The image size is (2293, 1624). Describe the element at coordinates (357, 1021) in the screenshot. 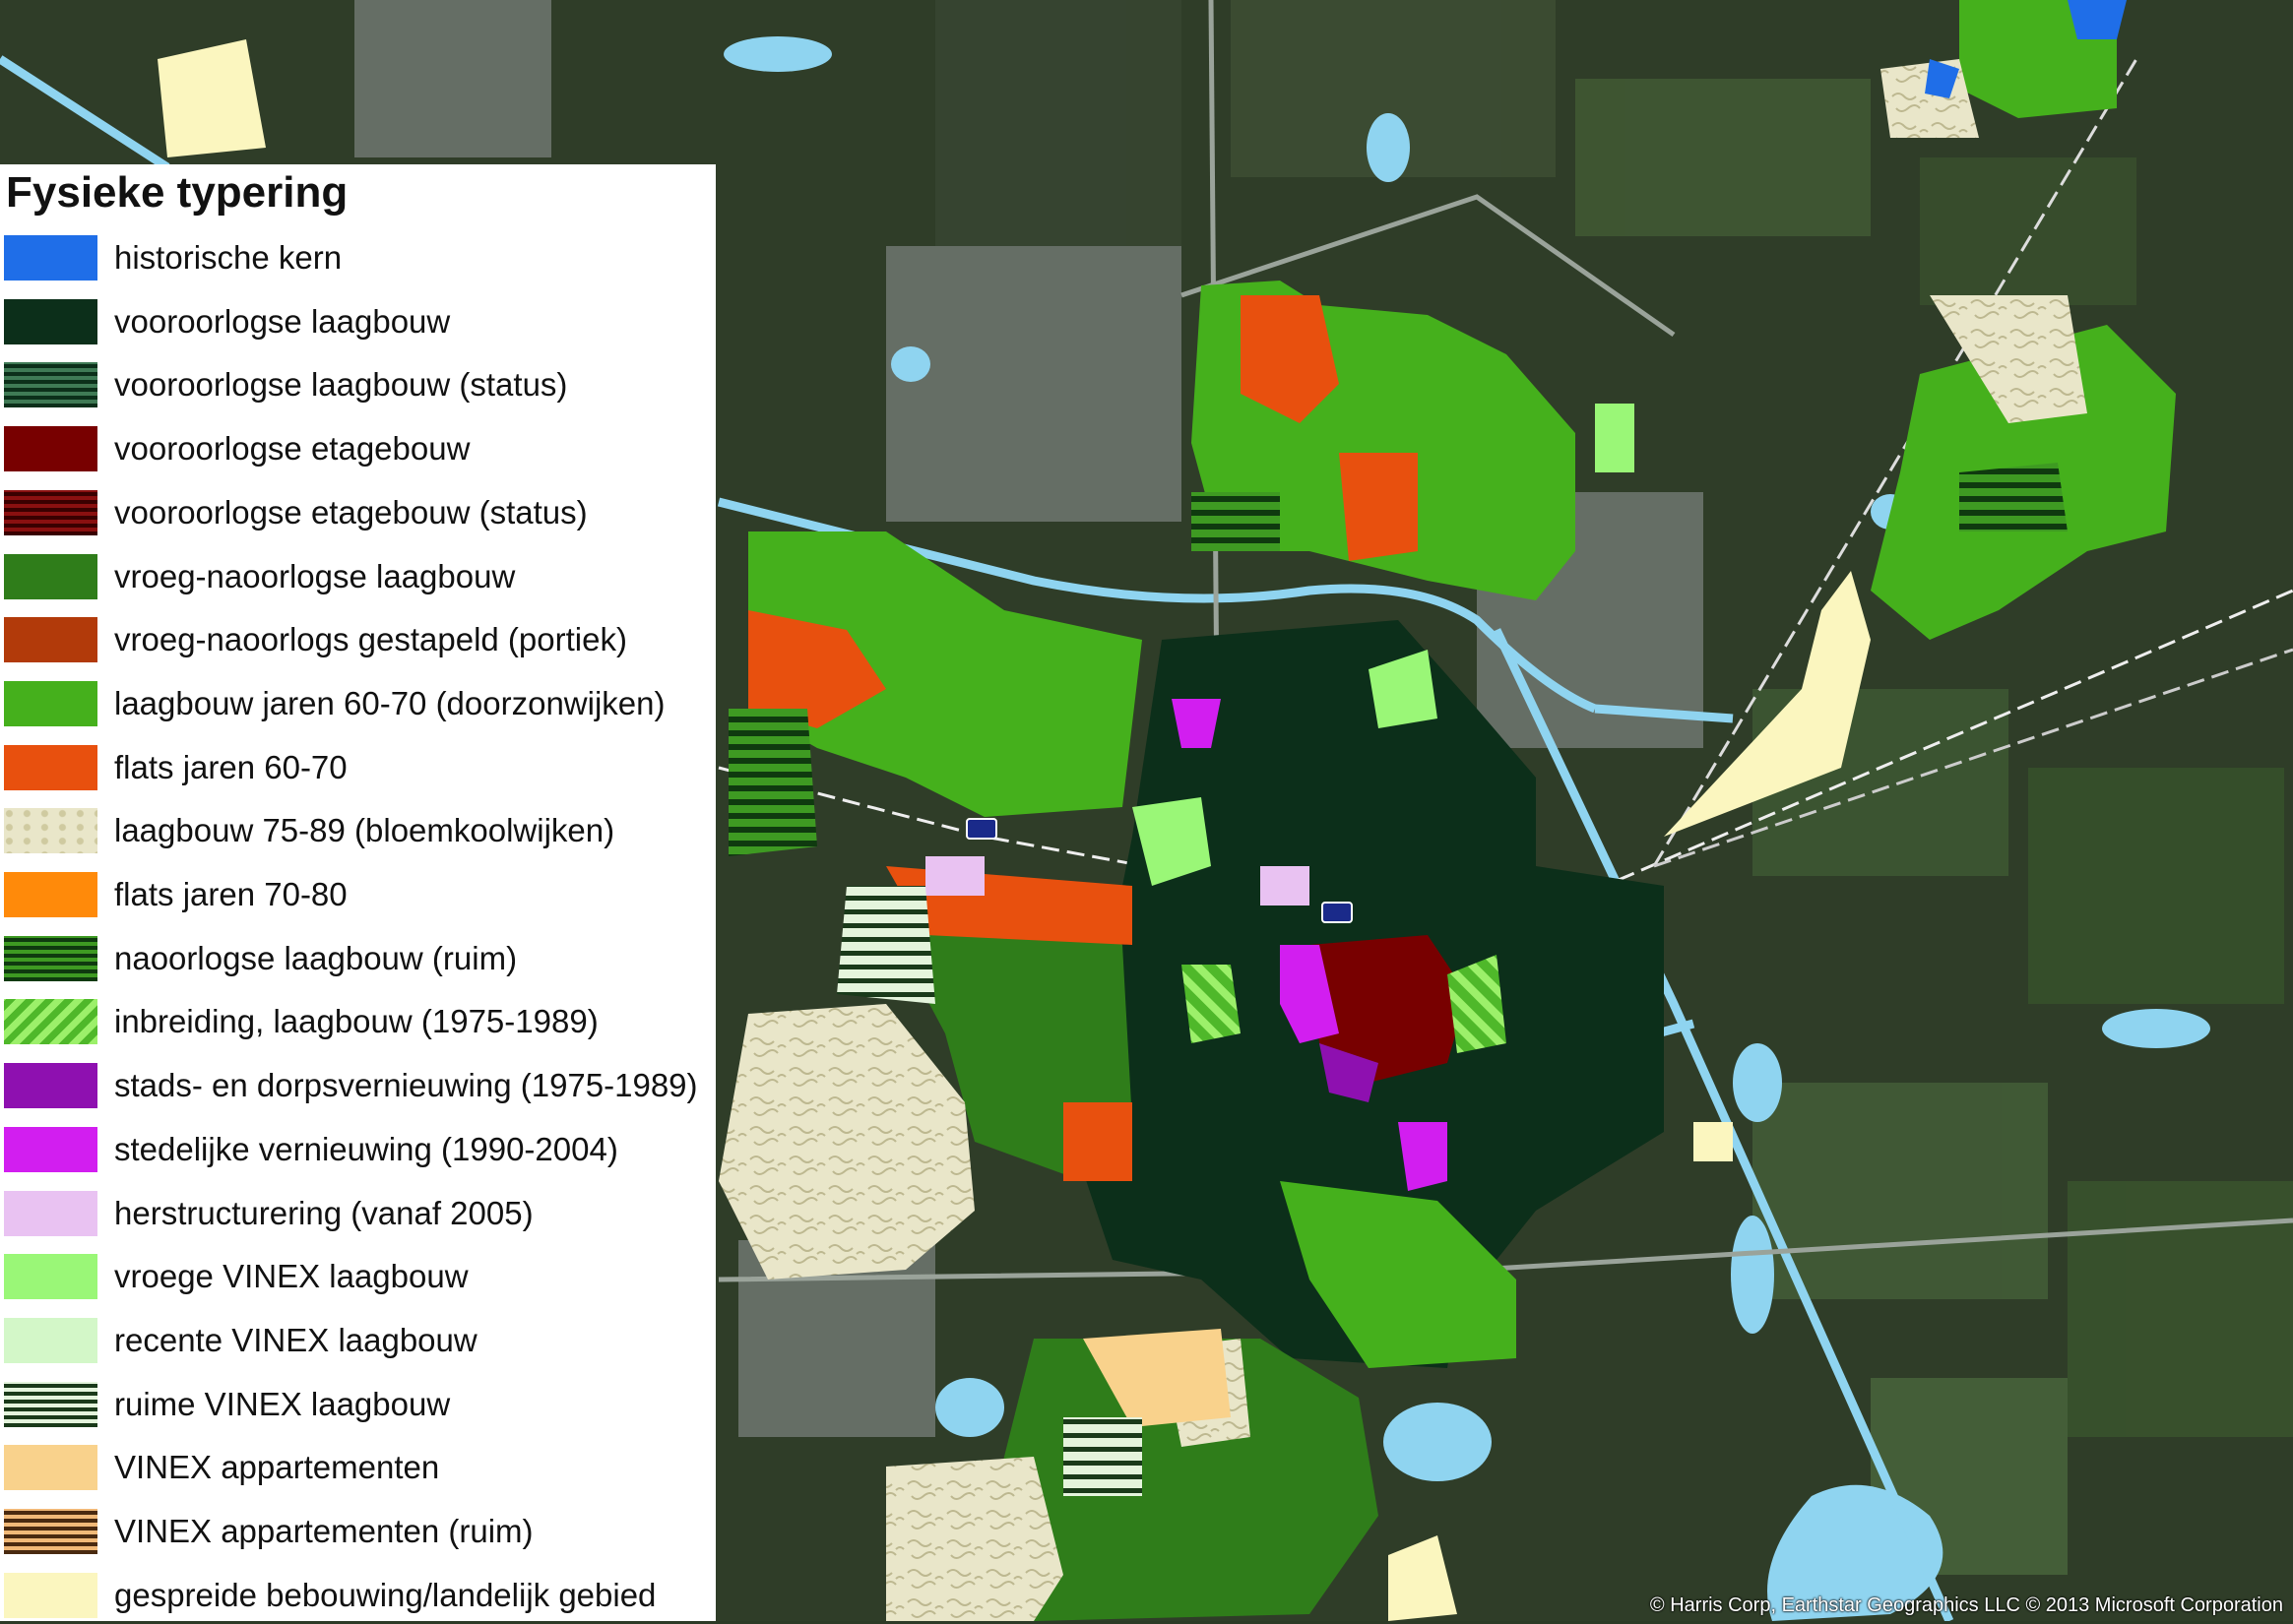

I see `legend-item-label: inbreiding, laagbouw (1975-1989)` at that location.